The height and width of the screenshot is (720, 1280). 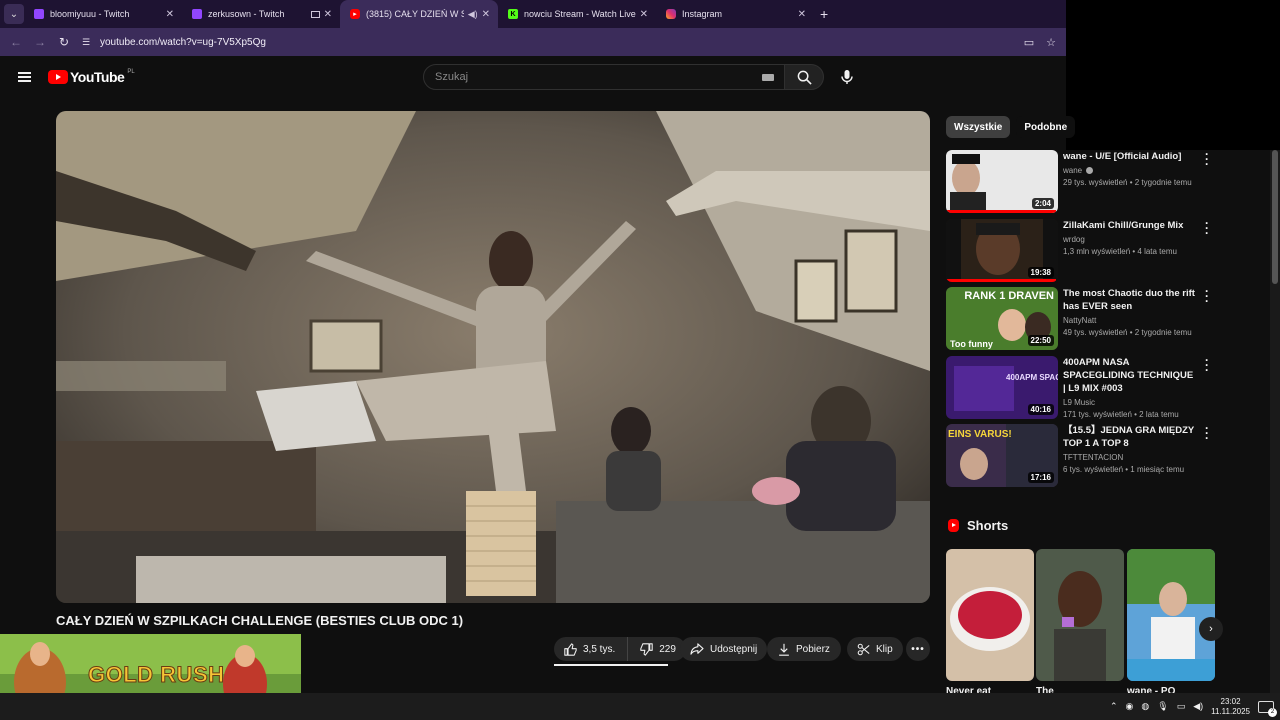 What do you see at coordinates (657, 649) in the screenshot?
I see `dislike-button: 229` at bounding box center [657, 649].